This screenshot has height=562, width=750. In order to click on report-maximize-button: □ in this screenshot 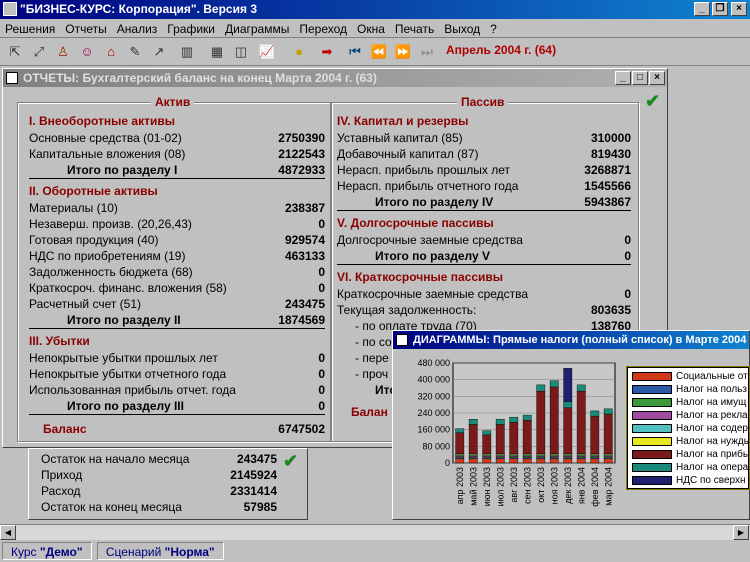, I will do `click(640, 78)`.